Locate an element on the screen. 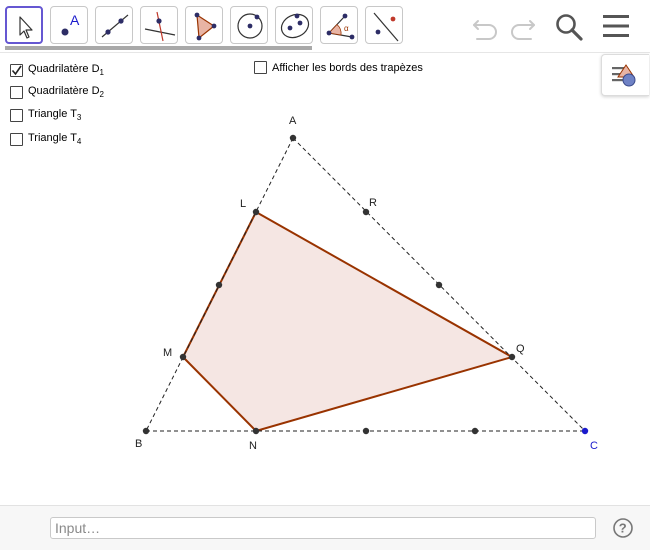  point-n is located at coordinates (256, 431).